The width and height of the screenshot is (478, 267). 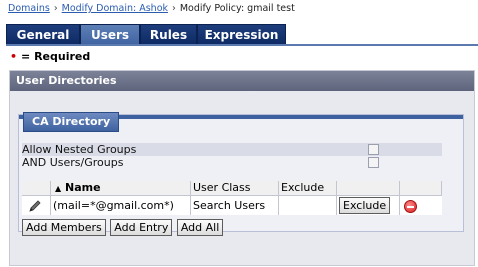 I want to click on row-exclude, so click(x=308, y=205).